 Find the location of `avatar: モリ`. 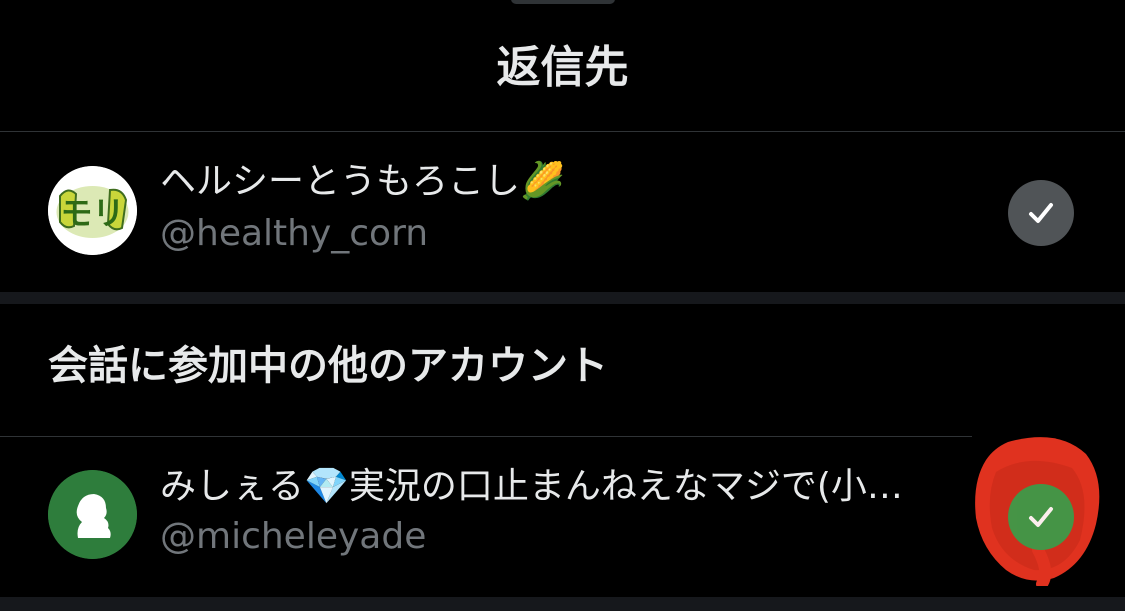

avatar: モリ is located at coordinates (92, 210).